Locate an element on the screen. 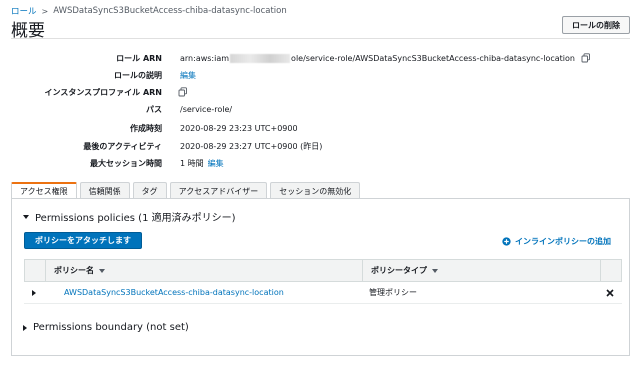 The image size is (640, 374). x-icon is located at coordinates (610, 292).